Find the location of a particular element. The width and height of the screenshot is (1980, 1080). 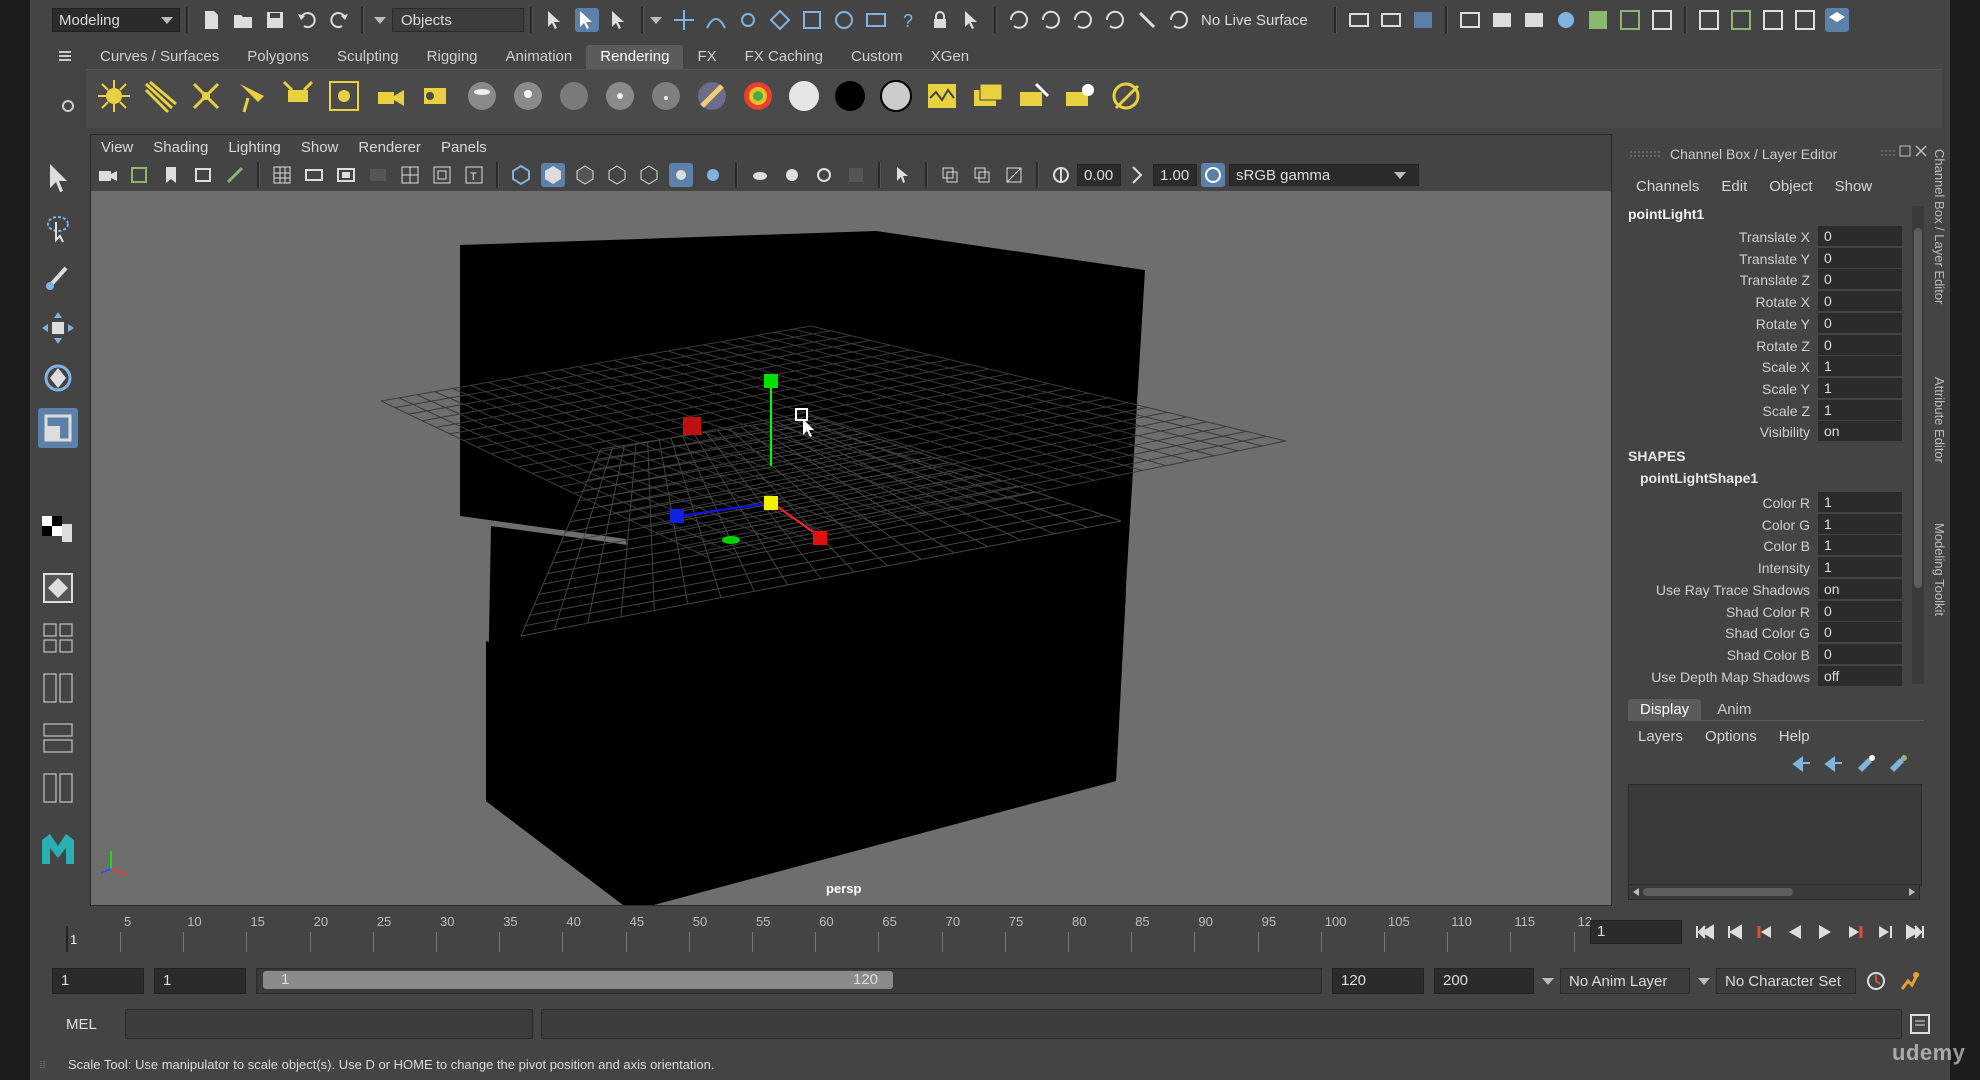

live-surface-label: No Live Surface is located at coordinates (1254, 20).